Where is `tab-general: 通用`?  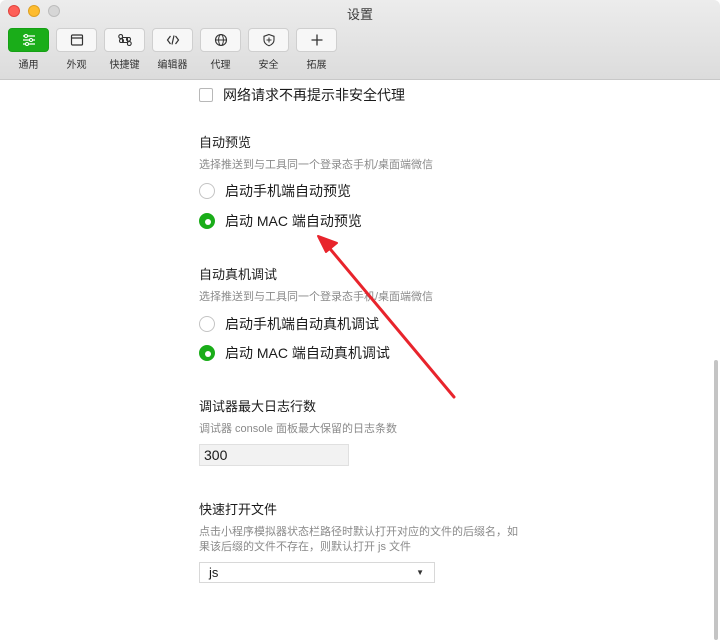 tab-general: 通用 is located at coordinates (28, 49).